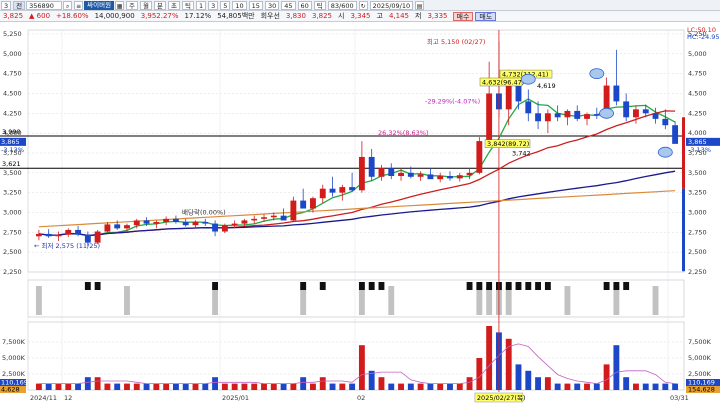 This screenshot has width=720, height=404. Describe the element at coordinates (204, 211) in the screenshot. I see `dividend-annotation: 배당락(0.00%)` at that location.